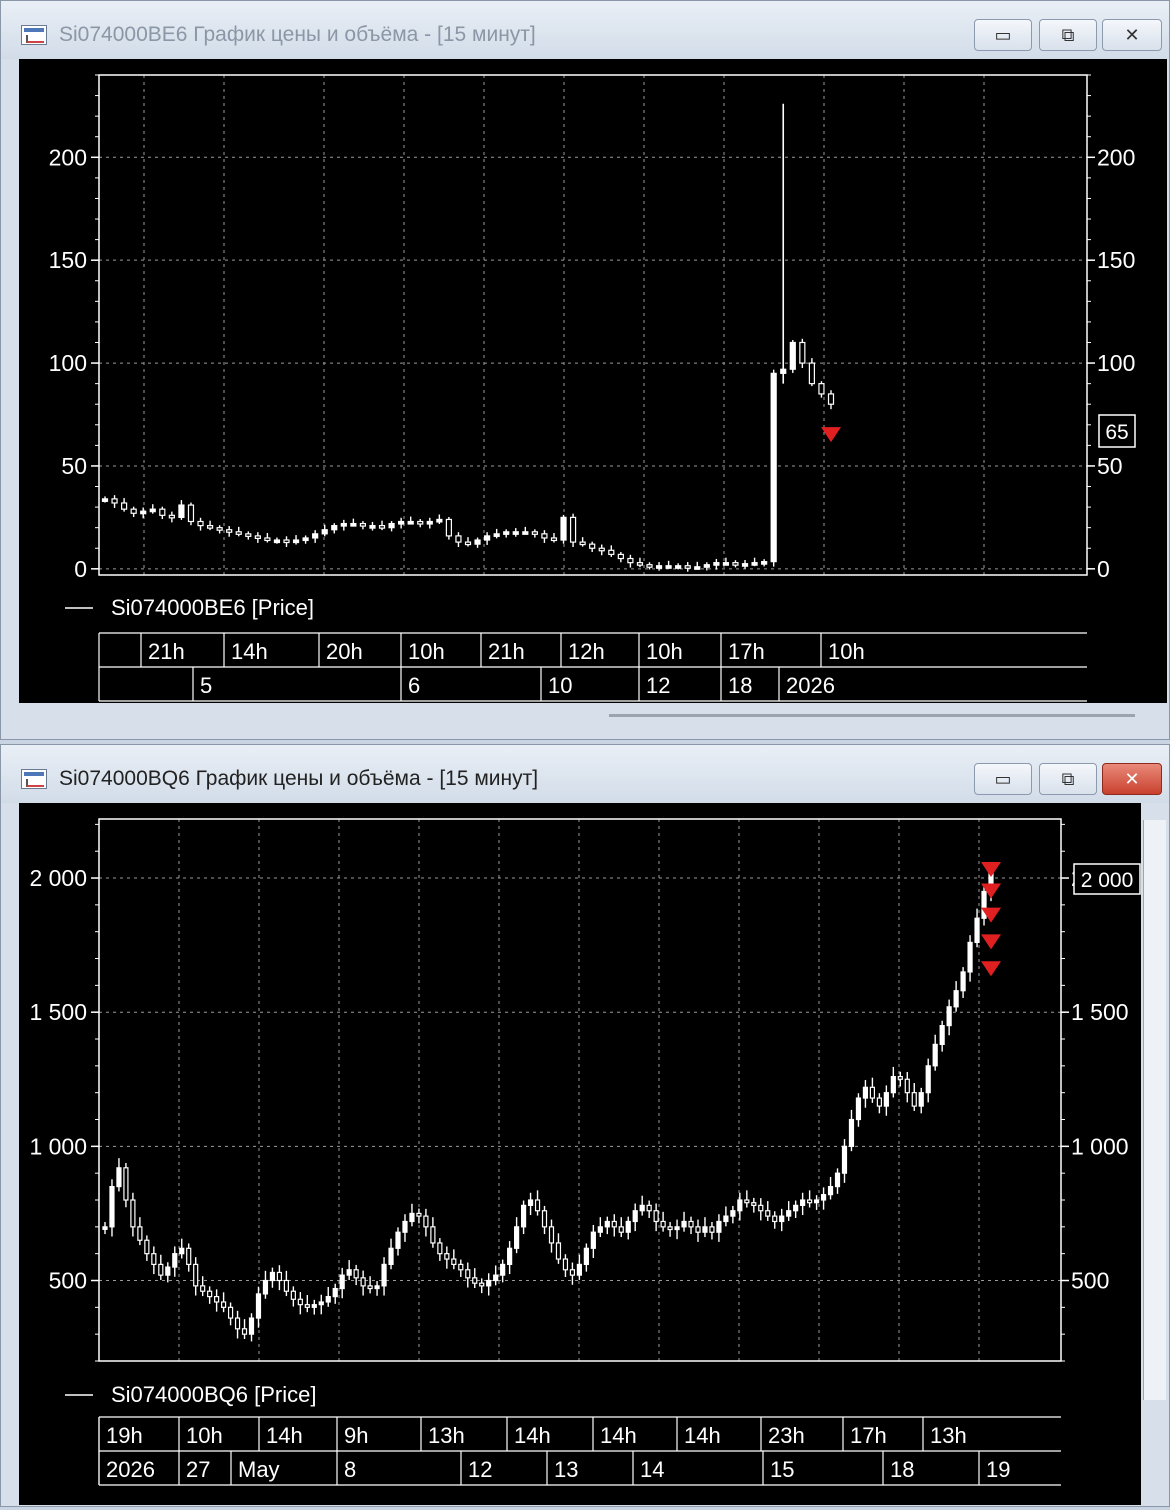 This screenshot has height=1510, width=1170. What do you see at coordinates (991, 969) in the screenshot?
I see `sell-marker` at bounding box center [991, 969].